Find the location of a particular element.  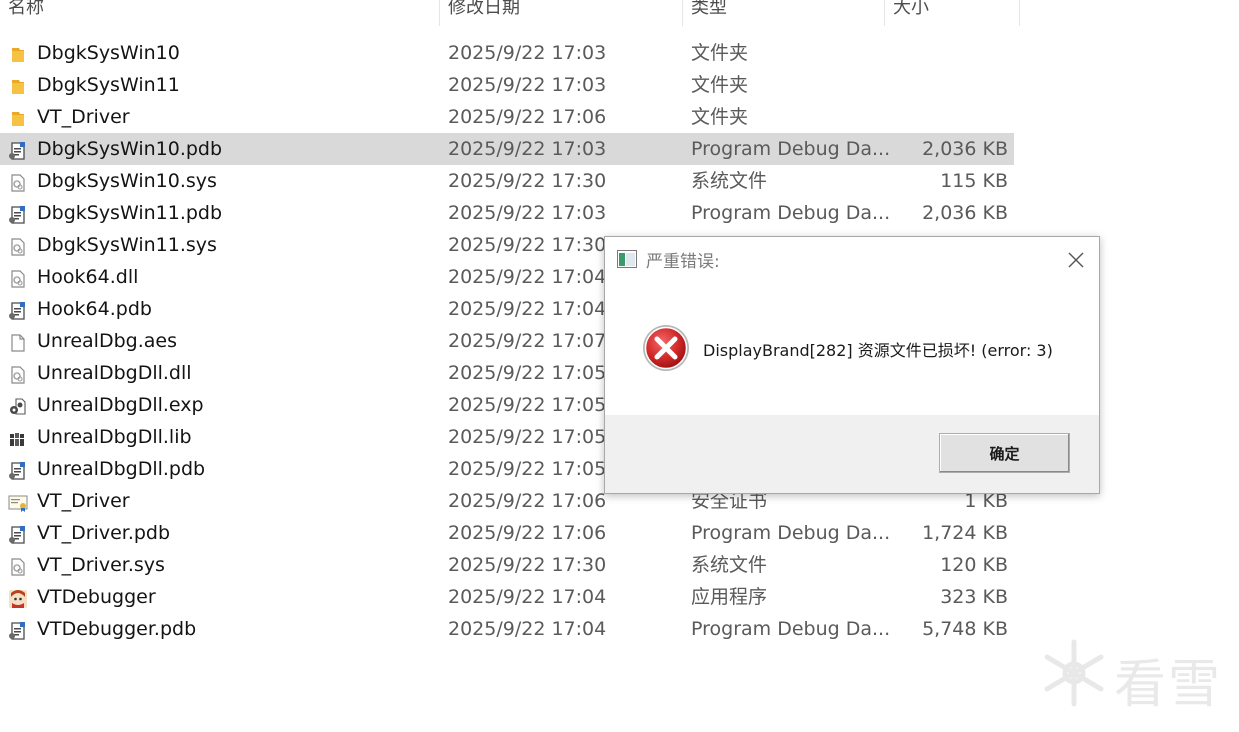

column-name-header: 名称 is located at coordinates (220, 13).